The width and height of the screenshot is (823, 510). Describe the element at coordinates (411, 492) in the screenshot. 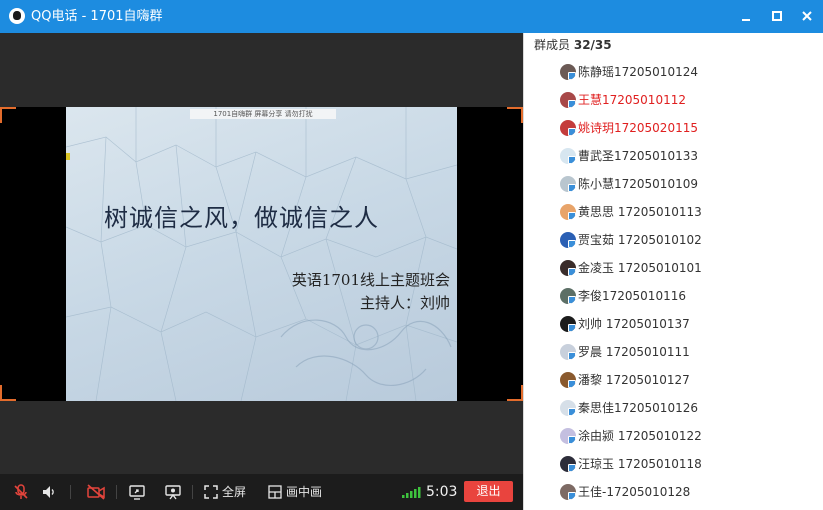

I see `signal-strength-icon` at that location.